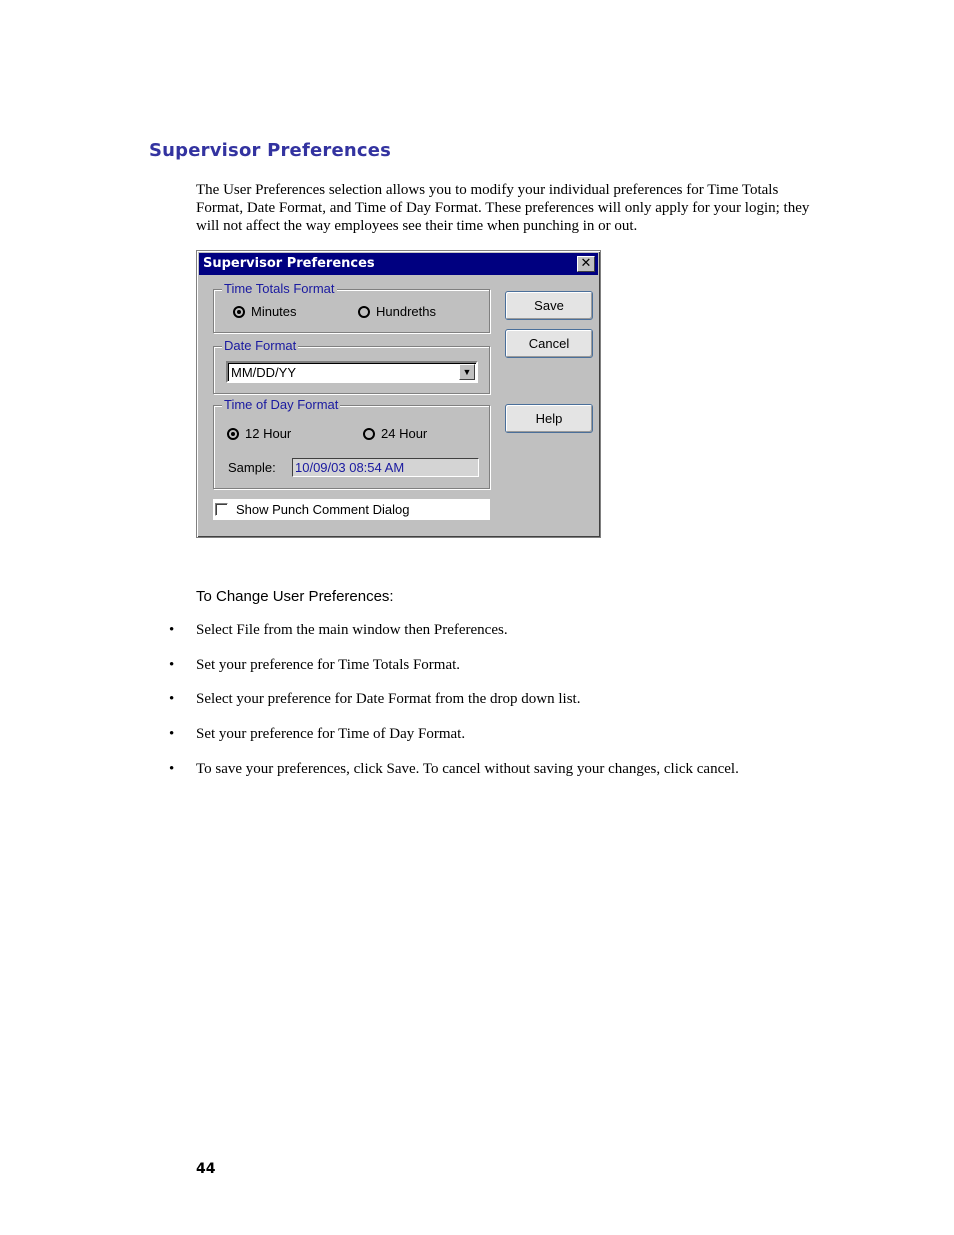  What do you see at coordinates (323, 509) in the screenshot?
I see `show-punch-comment-label: Show Punch Comment Dialog` at bounding box center [323, 509].